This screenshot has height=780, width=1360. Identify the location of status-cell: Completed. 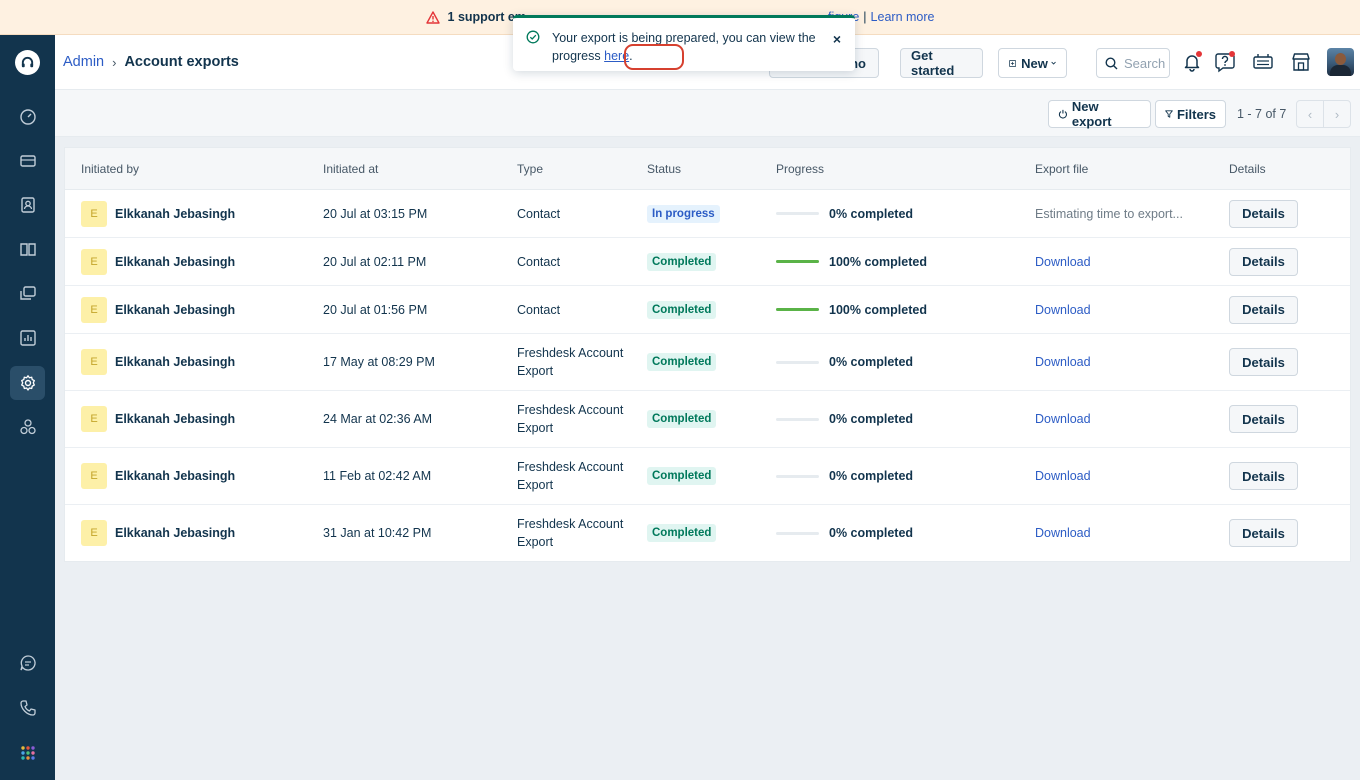
(682, 419).